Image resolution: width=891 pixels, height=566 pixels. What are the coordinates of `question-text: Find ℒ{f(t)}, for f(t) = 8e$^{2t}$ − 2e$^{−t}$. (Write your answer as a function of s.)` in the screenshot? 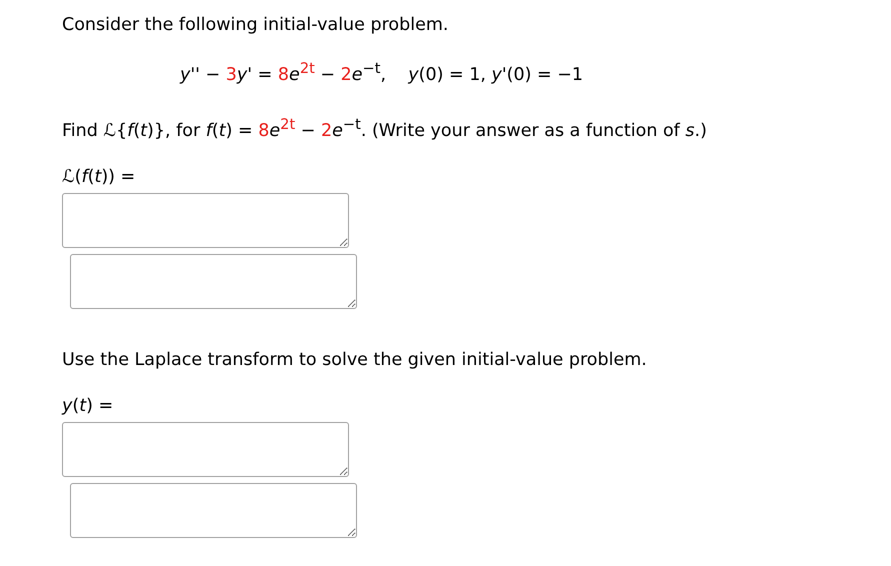 It's located at (384, 128).